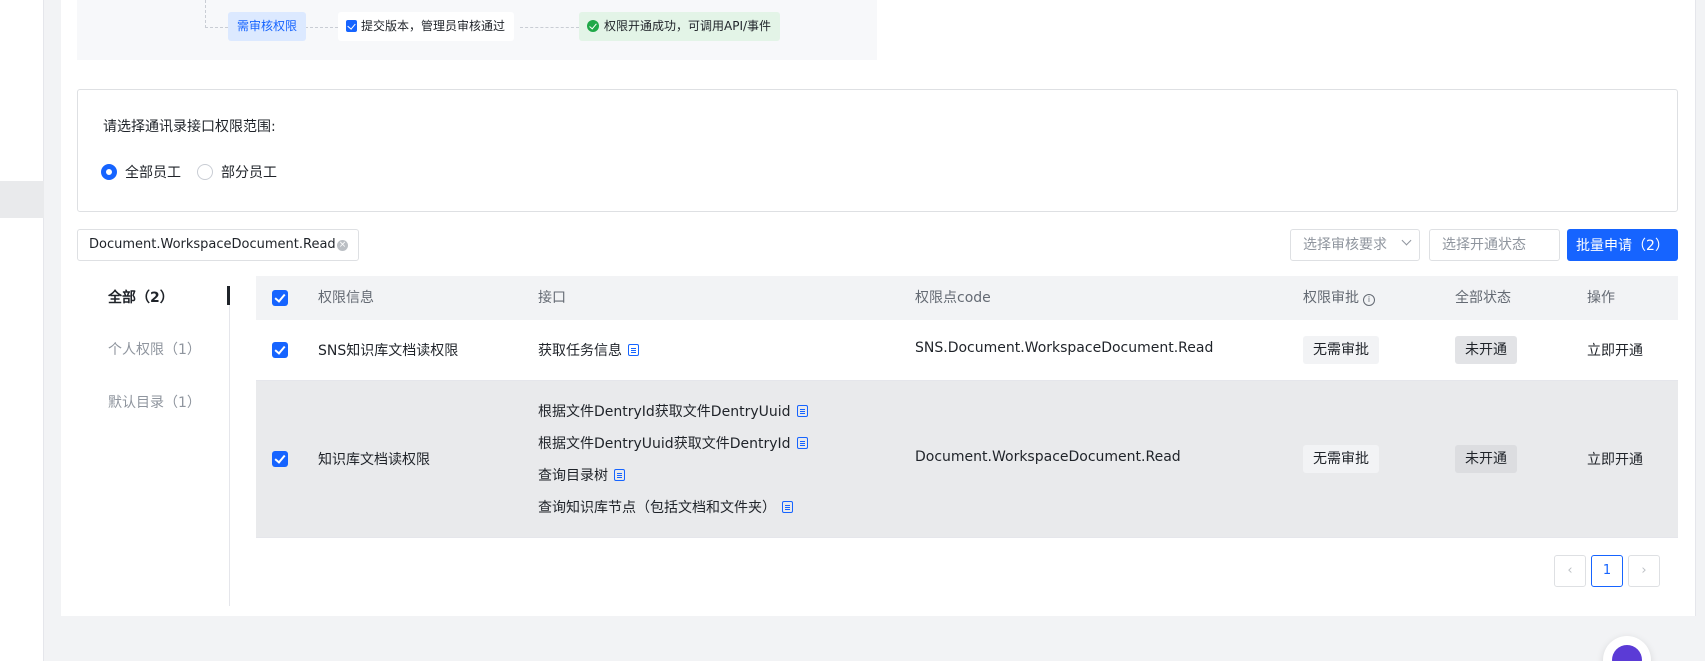 The height and width of the screenshot is (661, 1705). Describe the element at coordinates (342, 245) in the screenshot. I see `clear-icon: ×` at that location.